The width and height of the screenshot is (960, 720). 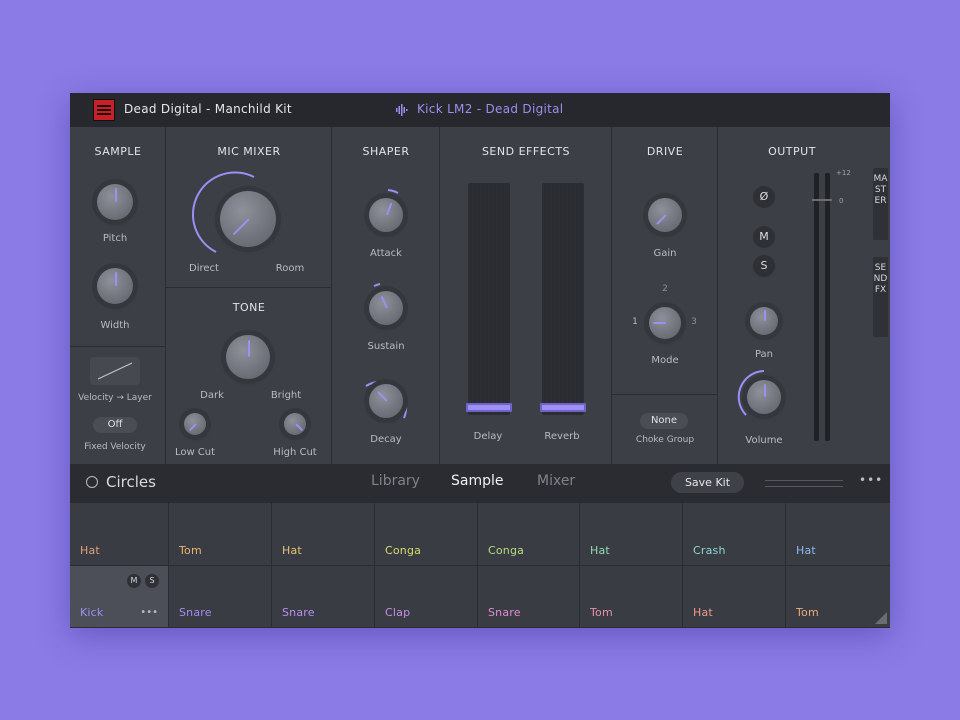 I want to click on fixed-velocity-toggle: Off, so click(x=115, y=425).